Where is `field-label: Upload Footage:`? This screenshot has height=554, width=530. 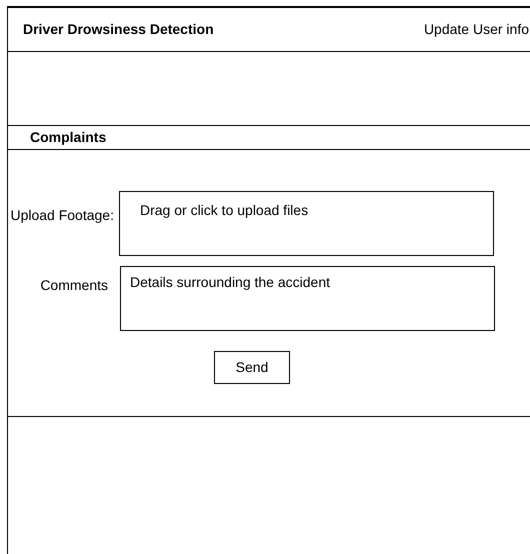
field-label: Upload Footage: is located at coordinates (62, 215).